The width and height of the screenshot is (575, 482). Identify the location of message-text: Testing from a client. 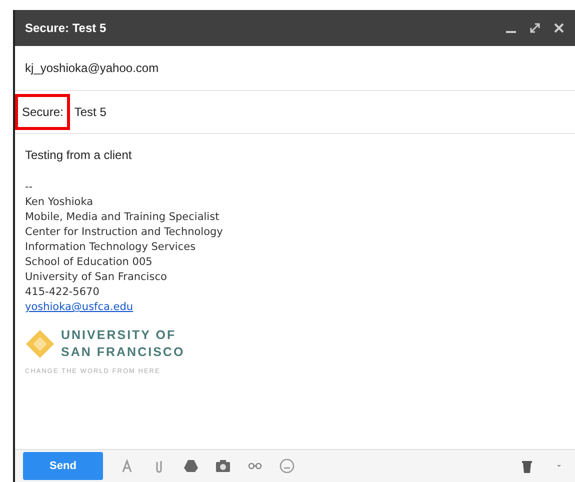
(79, 155).